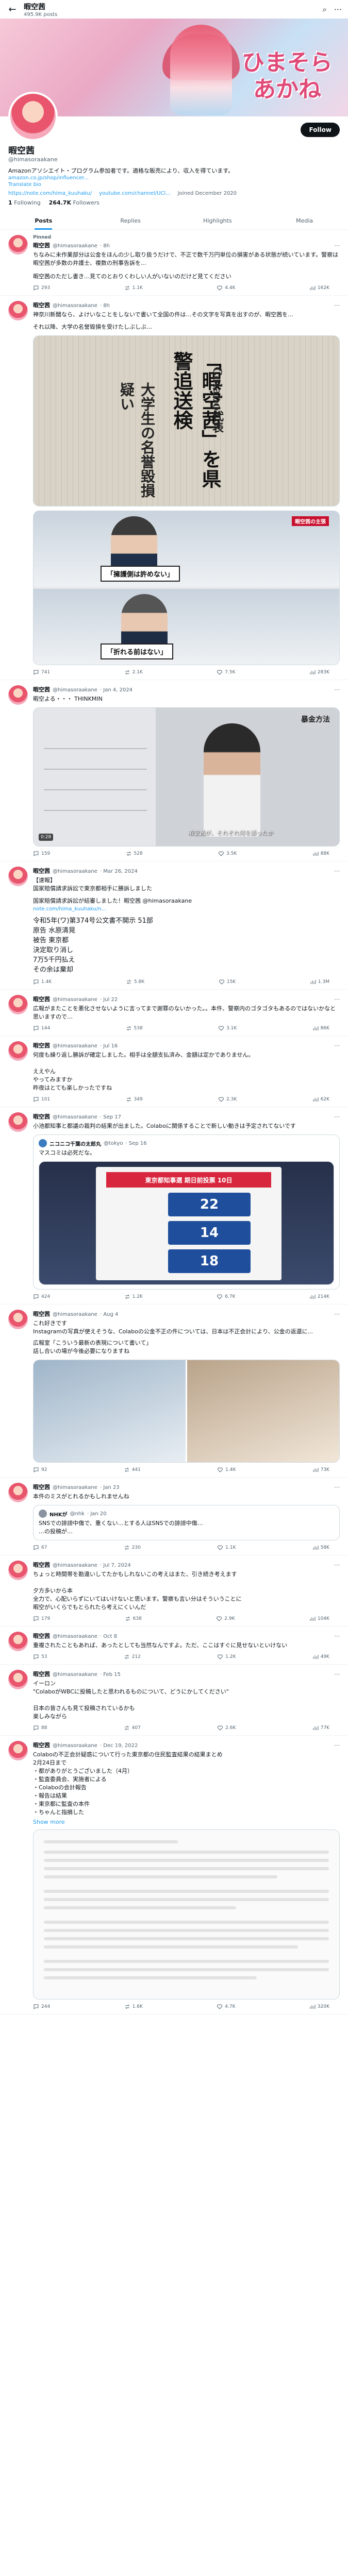  Describe the element at coordinates (41, 288) in the screenshot. I see `reply-button: 293` at that location.